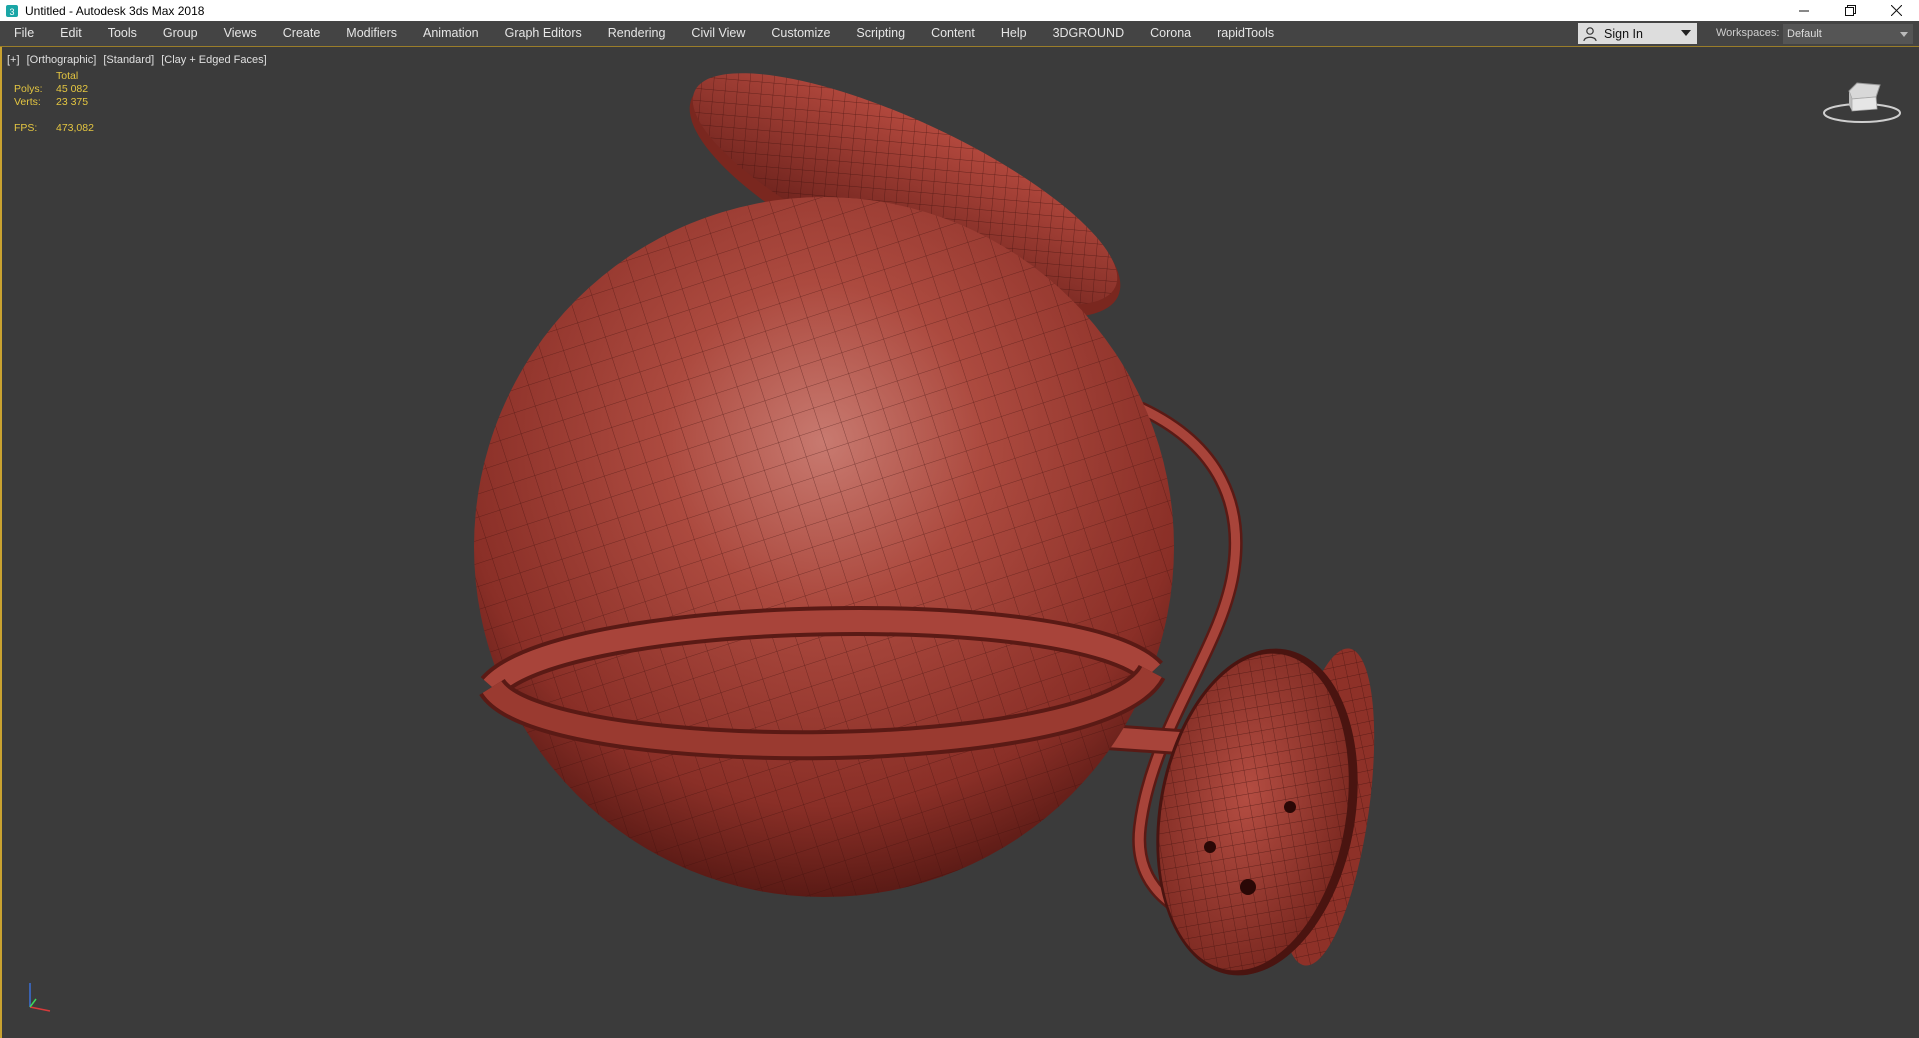  Describe the element at coordinates (1089, 33) in the screenshot. I see `menu-3dground: 3DGROUND` at that location.